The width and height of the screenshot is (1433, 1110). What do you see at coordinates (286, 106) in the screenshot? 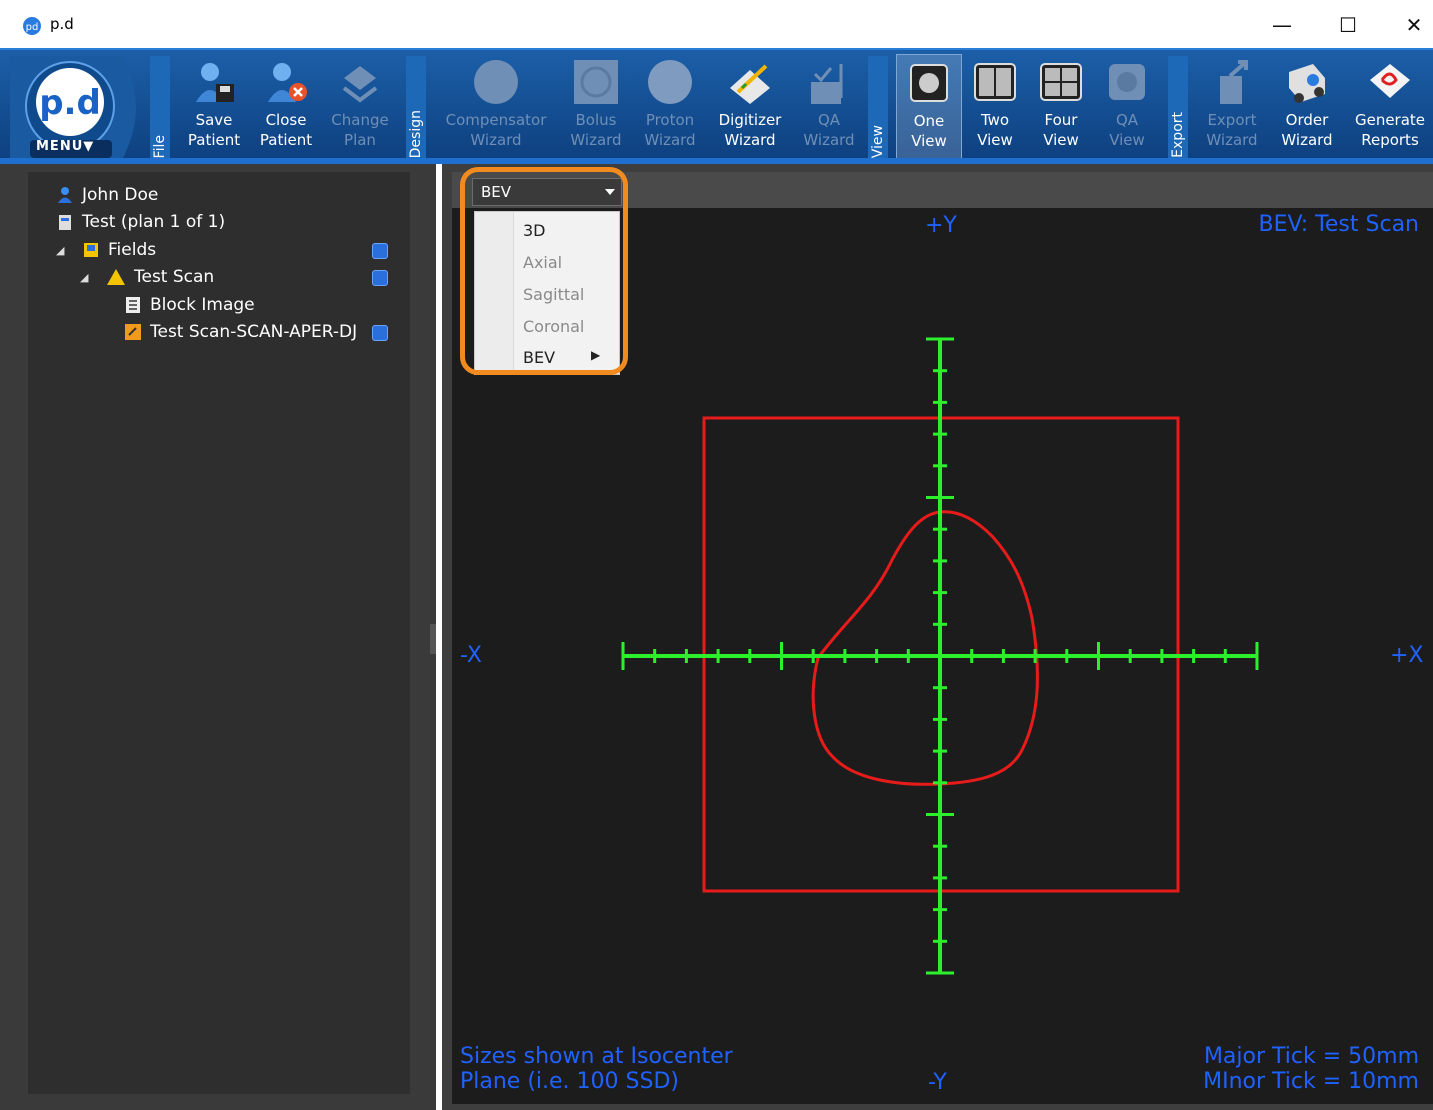
I see `close-patient-button: Close Patient` at bounding box center [286, 106].